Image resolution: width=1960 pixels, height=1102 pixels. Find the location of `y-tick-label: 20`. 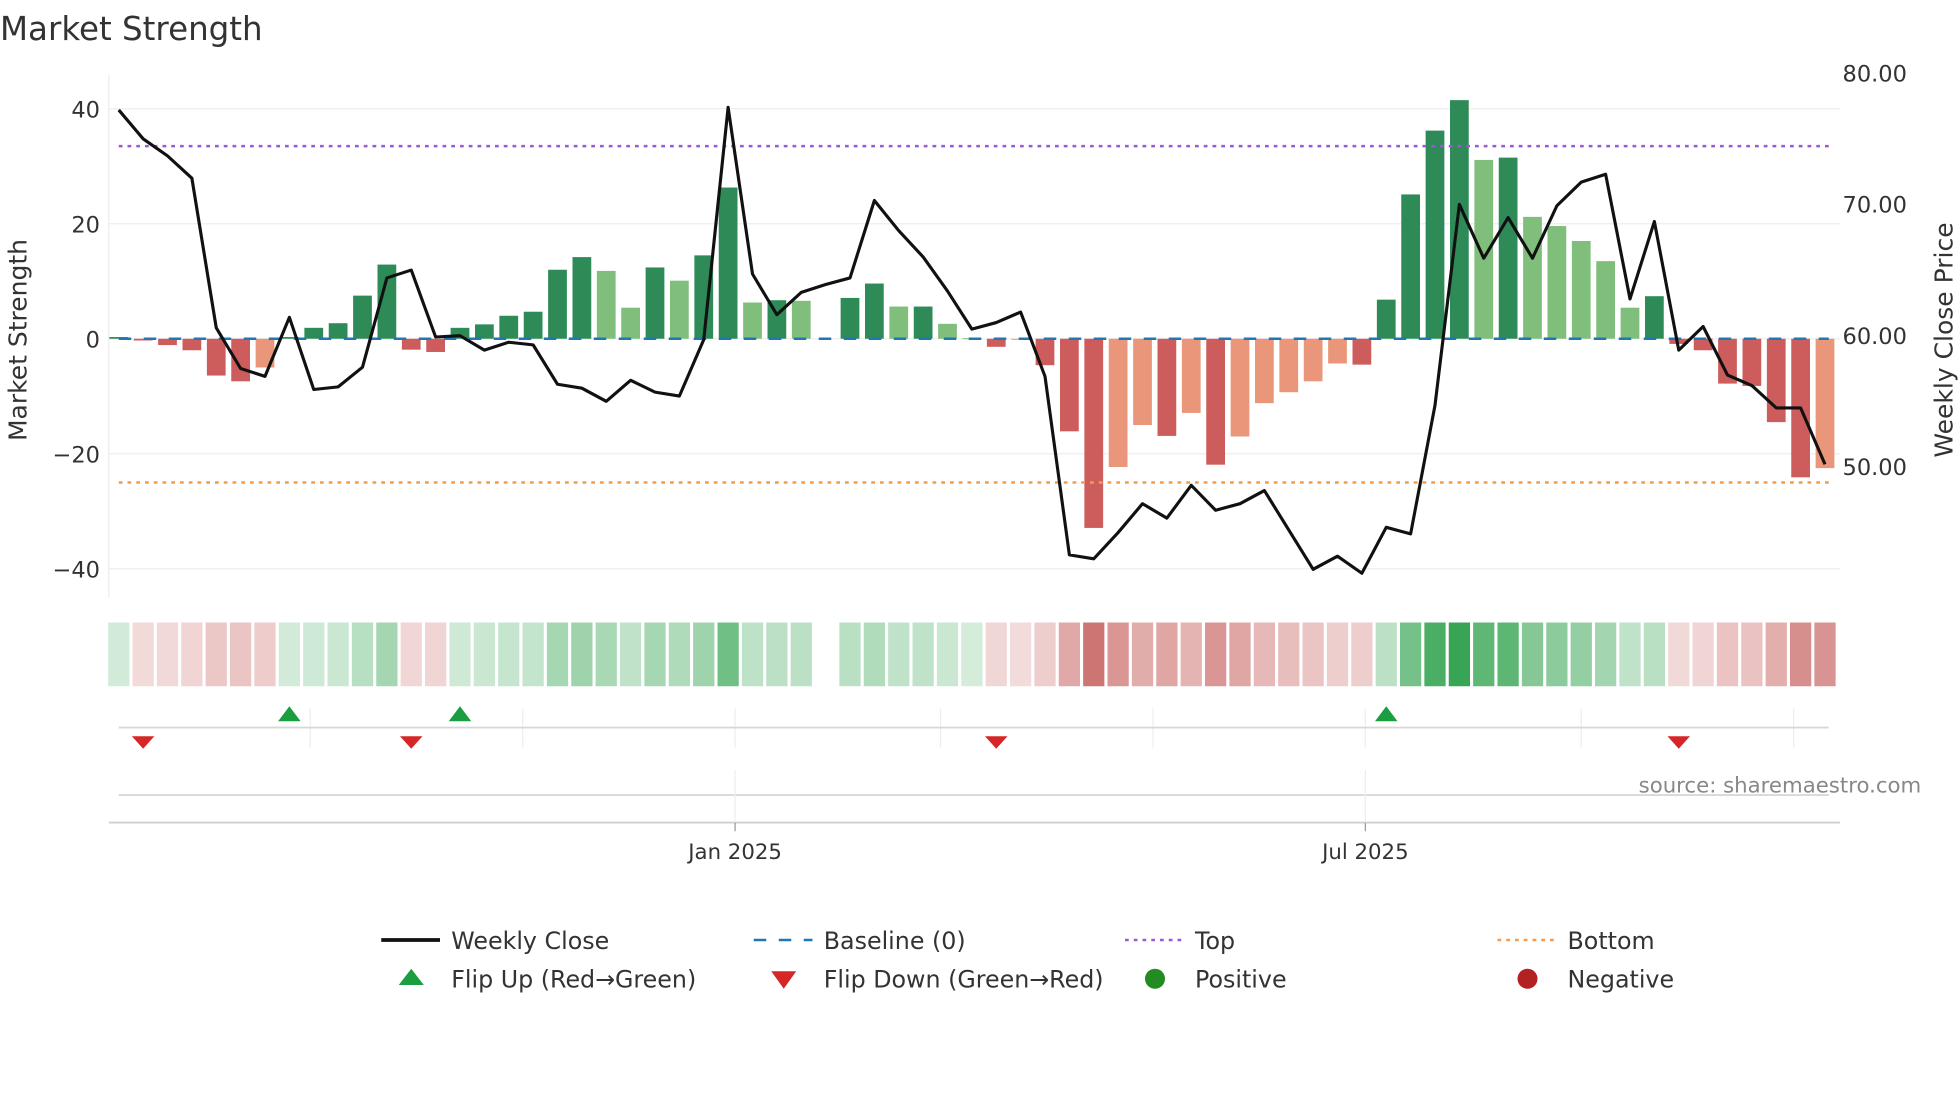

y-tick-label: 20 is located at coordinates (85, 226).